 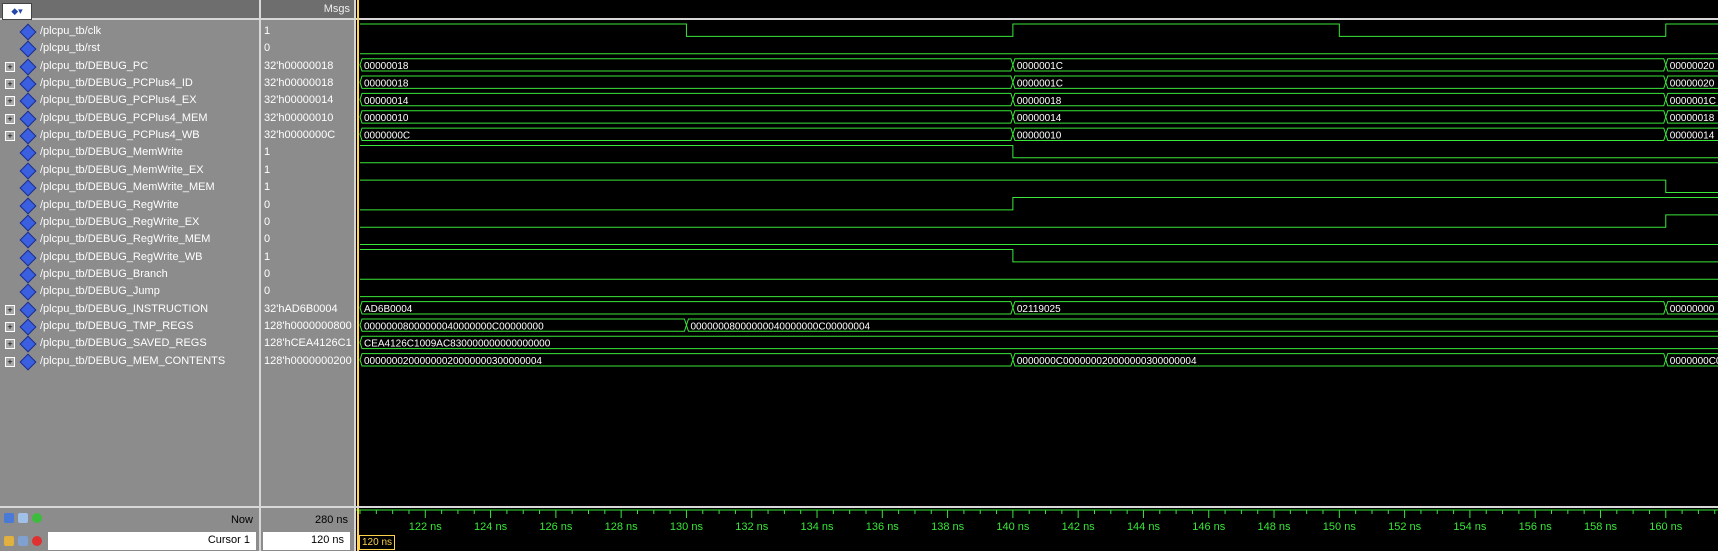 I want to click on ruler-tick-label: 158 ns, so click(x=1601, y=527).